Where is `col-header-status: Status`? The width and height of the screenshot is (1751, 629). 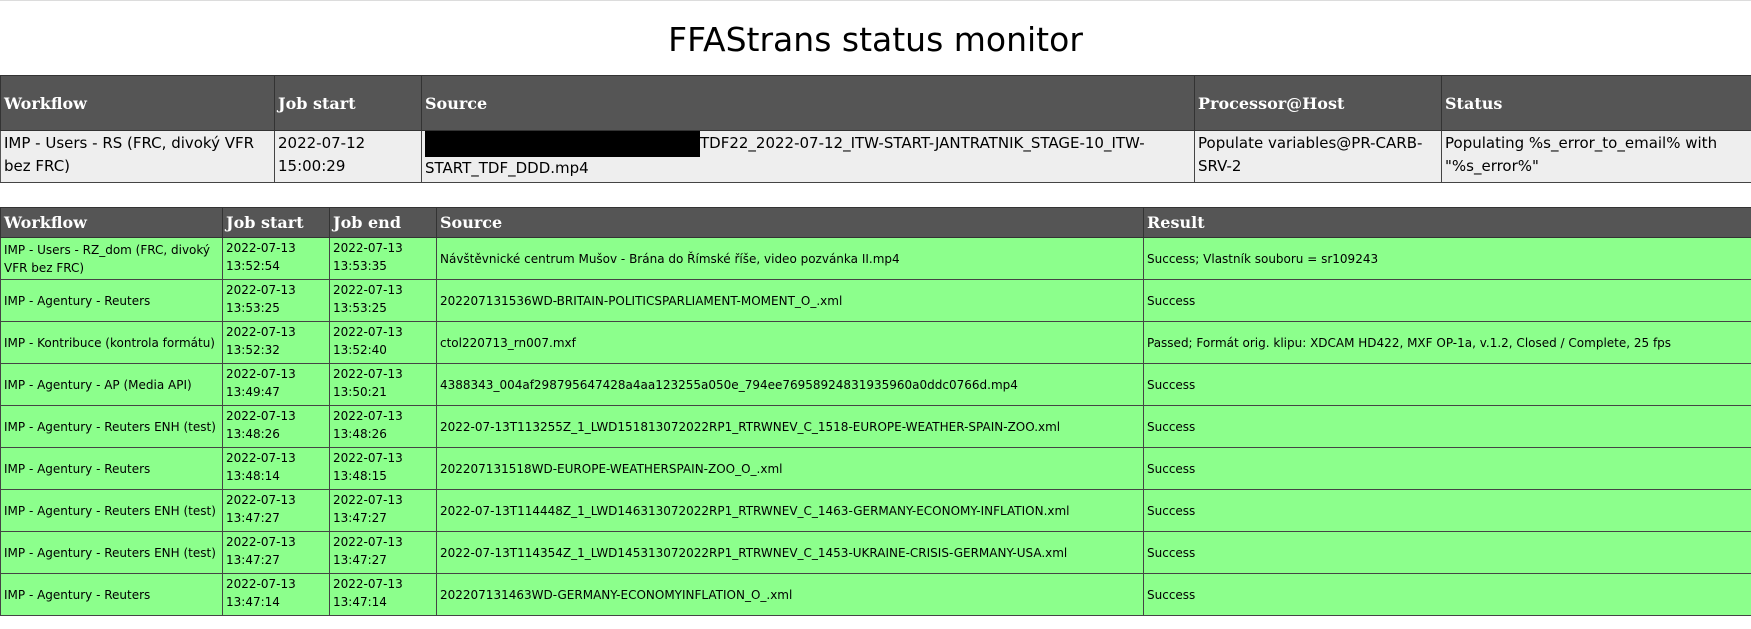 col-header-status: Status is located at coordinates (1596, 103).